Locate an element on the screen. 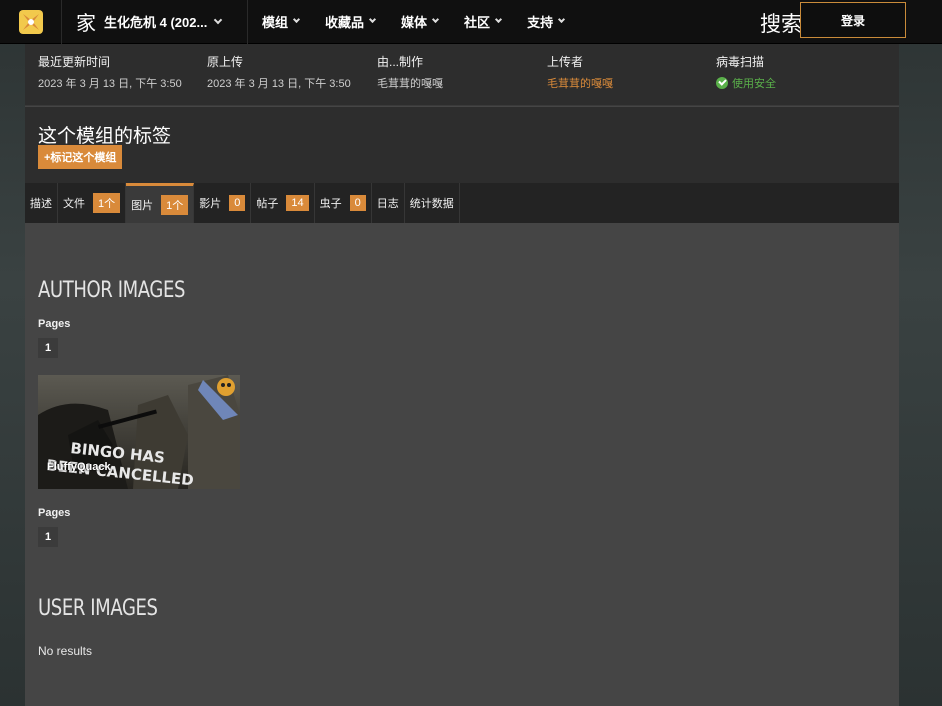  tag-this-mod-button: +标记这个模组 is located at coordinates (80, 157).